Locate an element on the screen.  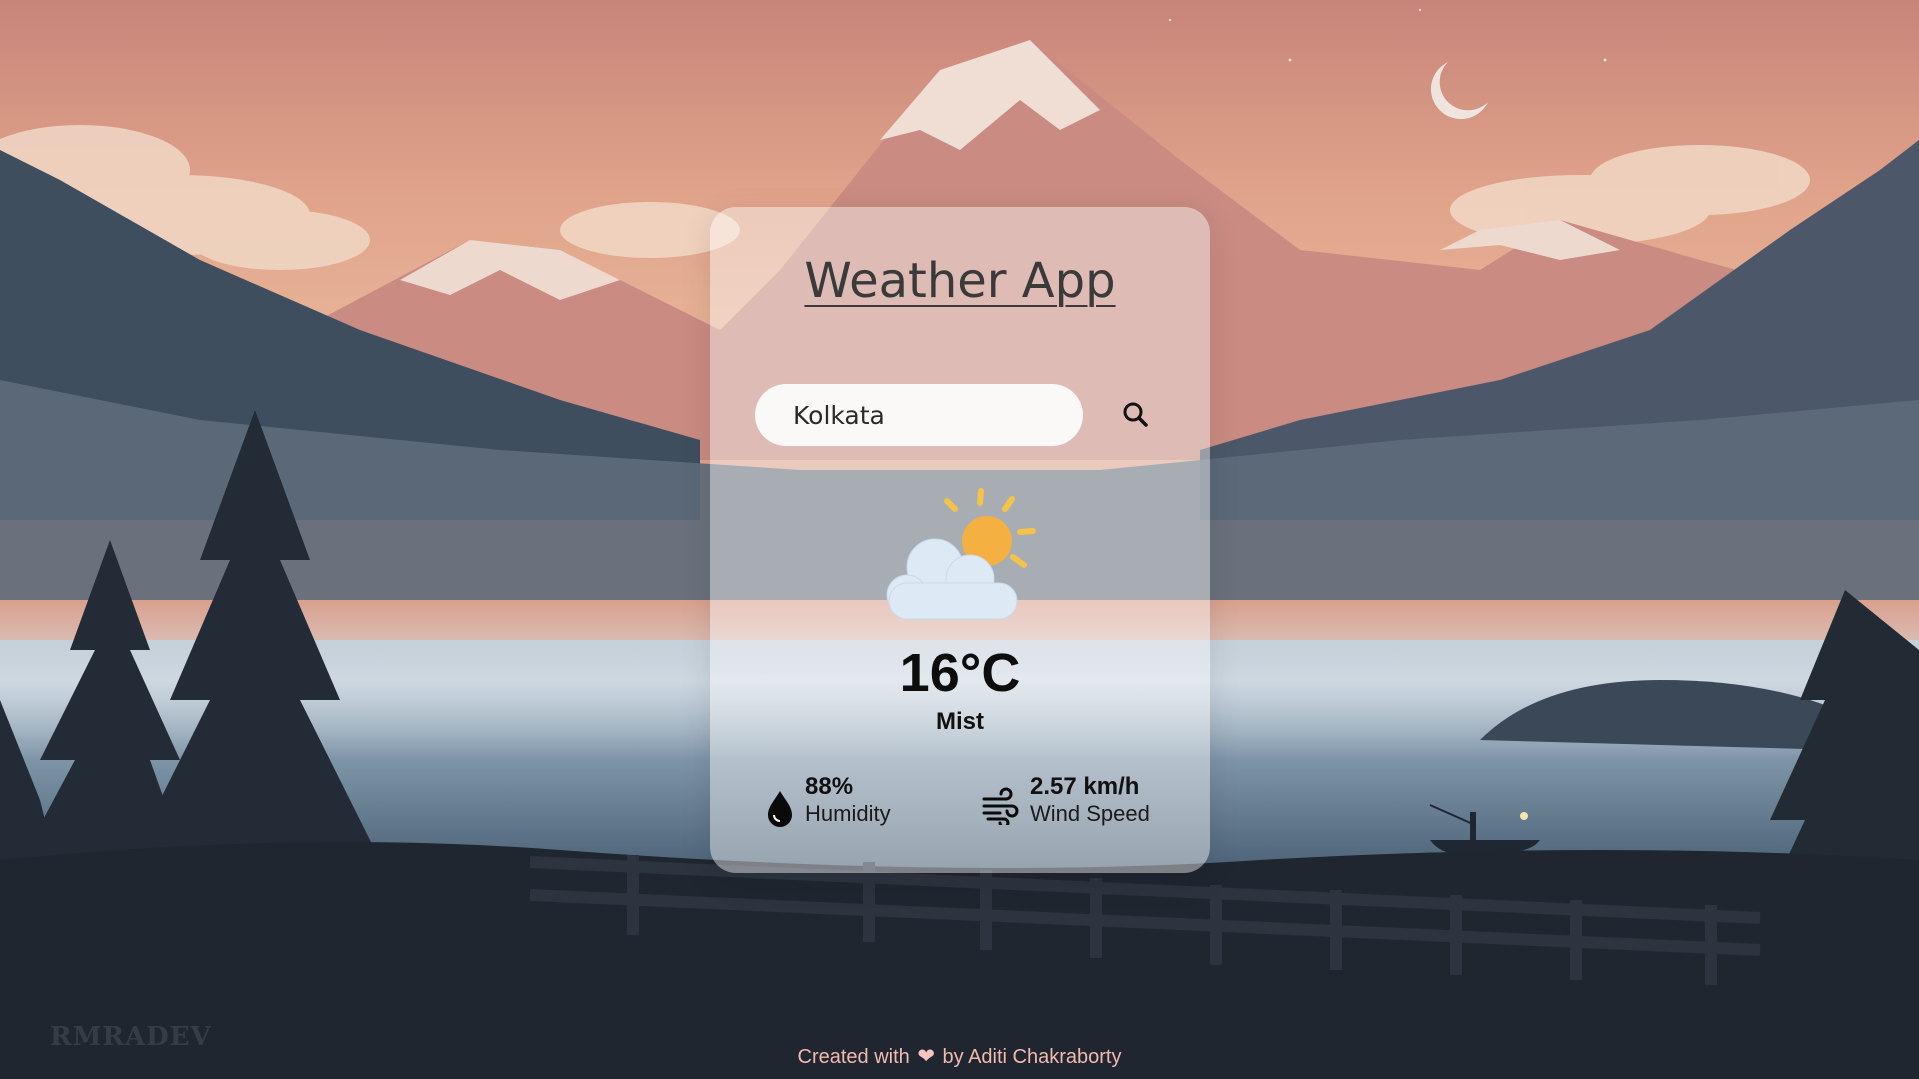
wind-icon is located at coordinates (1000, 806).